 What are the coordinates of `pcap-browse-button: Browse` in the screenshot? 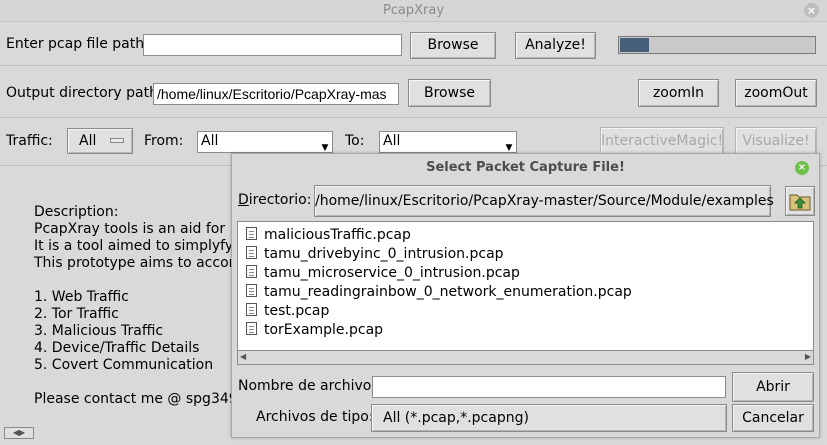 It's located at (453, 45).